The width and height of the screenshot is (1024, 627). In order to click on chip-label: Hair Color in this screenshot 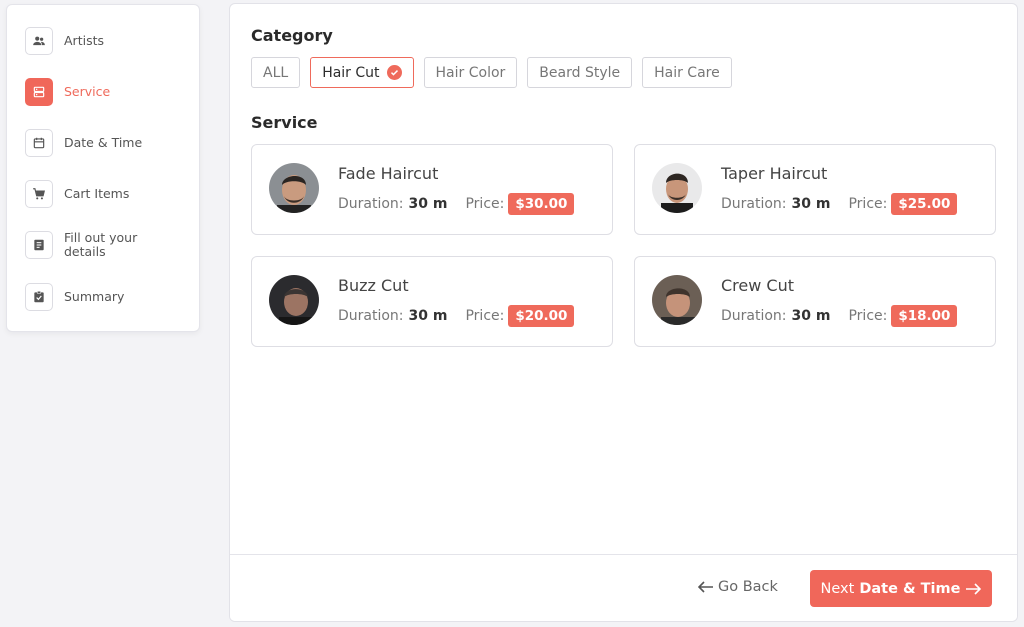, I will do `click(470, 72)`.